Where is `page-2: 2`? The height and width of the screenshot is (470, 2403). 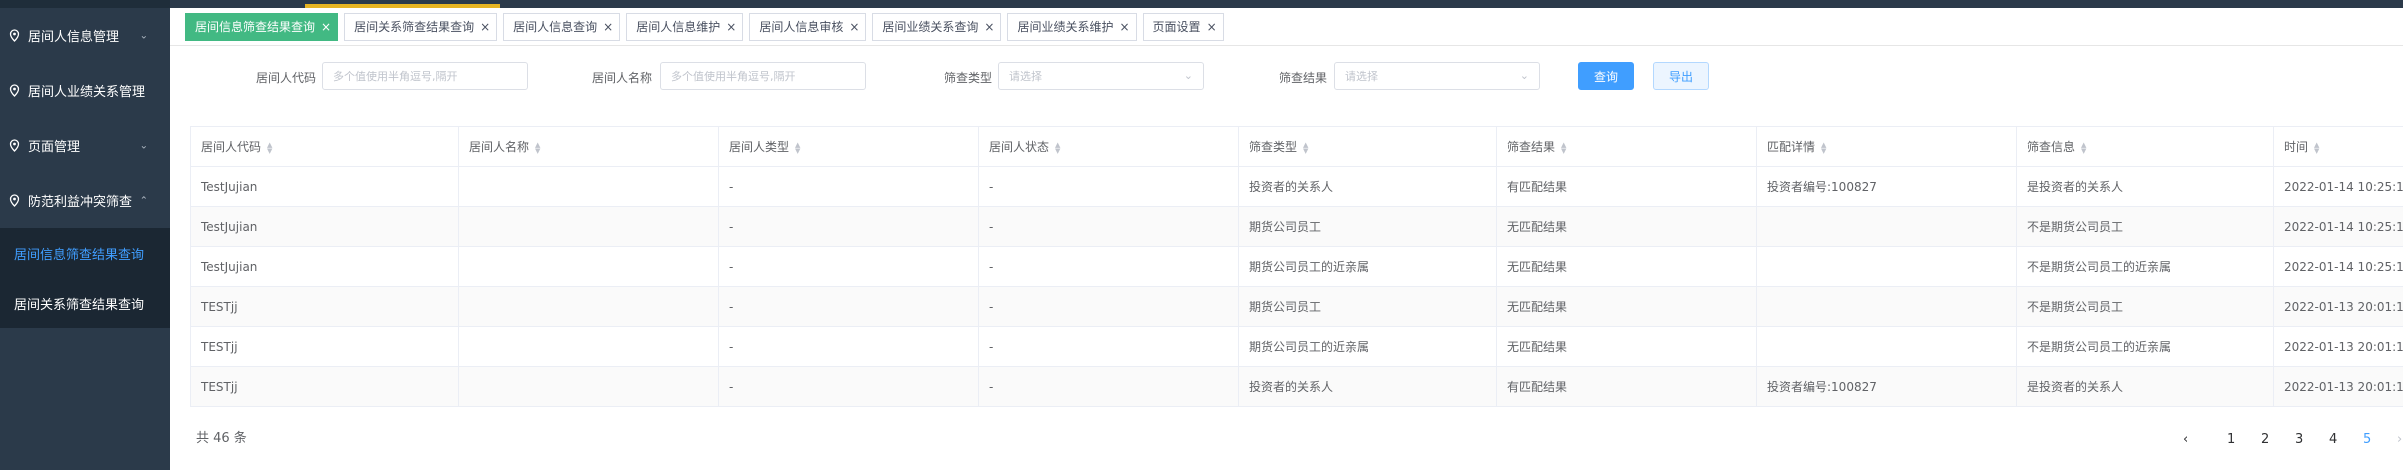 page-2: 2 is located at coordinates (2265, 439).